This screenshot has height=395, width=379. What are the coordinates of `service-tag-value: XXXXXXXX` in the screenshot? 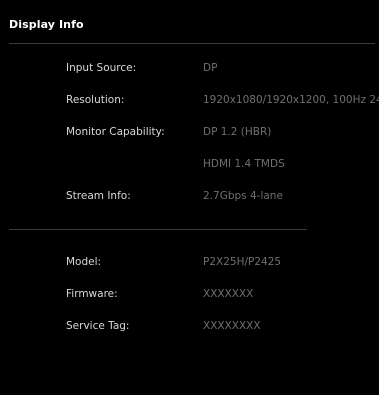 It's located at (232, 326).